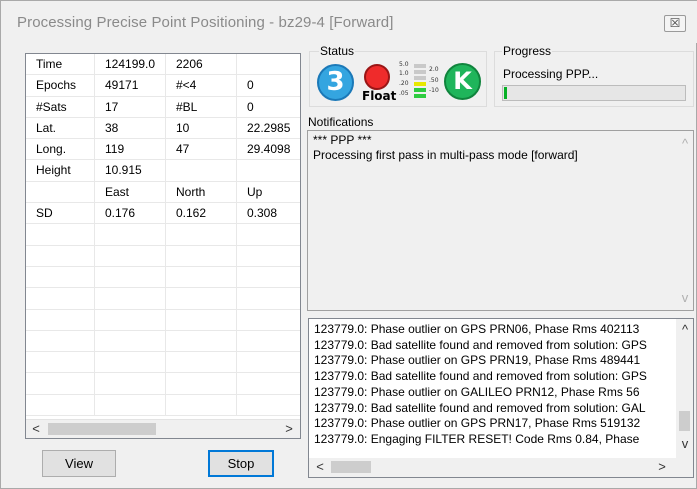 Image resolution: width=697 pixels, height=489 pixels. Describe the element at coordinates (268, 213) in the screenshot. I see `table-cell: 0.308` at that location.